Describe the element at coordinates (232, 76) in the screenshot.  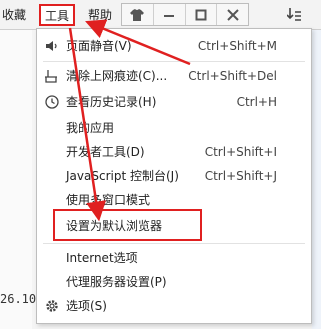
I see `menu-item-shortcut: Ctrl+Shift+Del` at that location.